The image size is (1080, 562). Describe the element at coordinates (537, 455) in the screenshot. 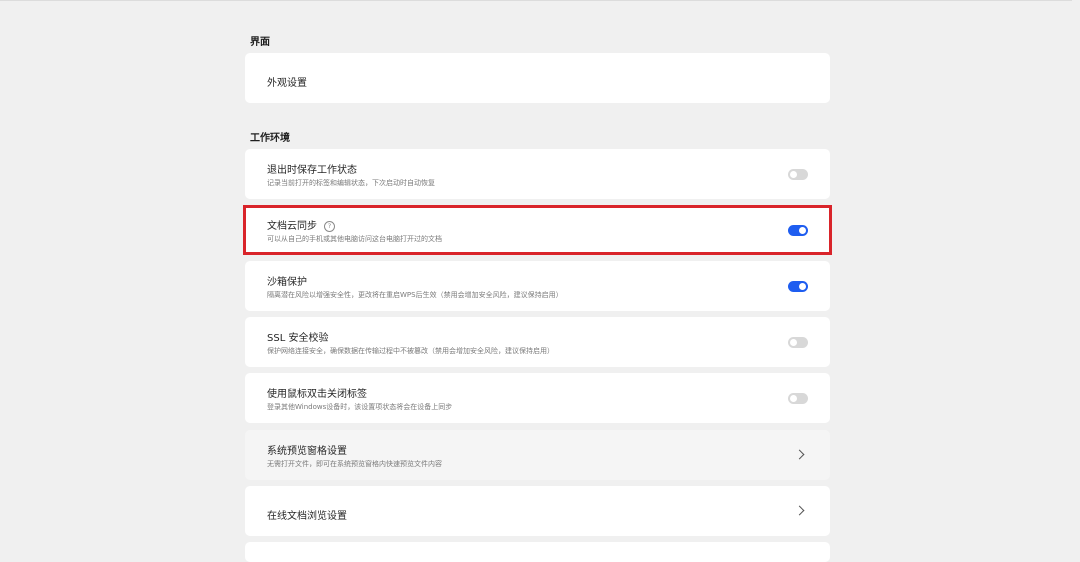

I see `preview-pane-settings-item: 系统预览窗格设置 无需打开文件，即可在系统预览窗格内快速预览文件内容` at that location.